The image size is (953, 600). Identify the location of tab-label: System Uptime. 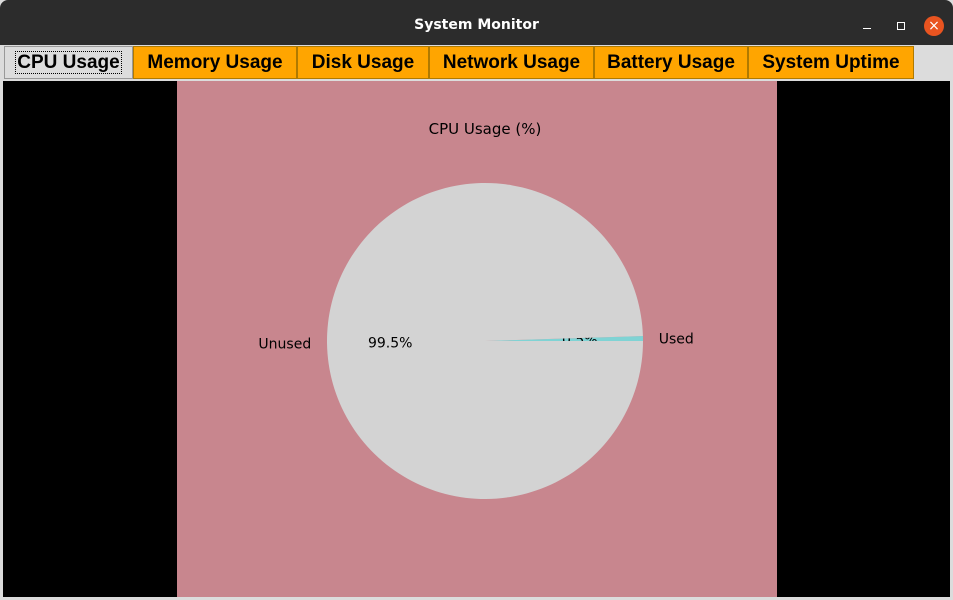
(831, 62).